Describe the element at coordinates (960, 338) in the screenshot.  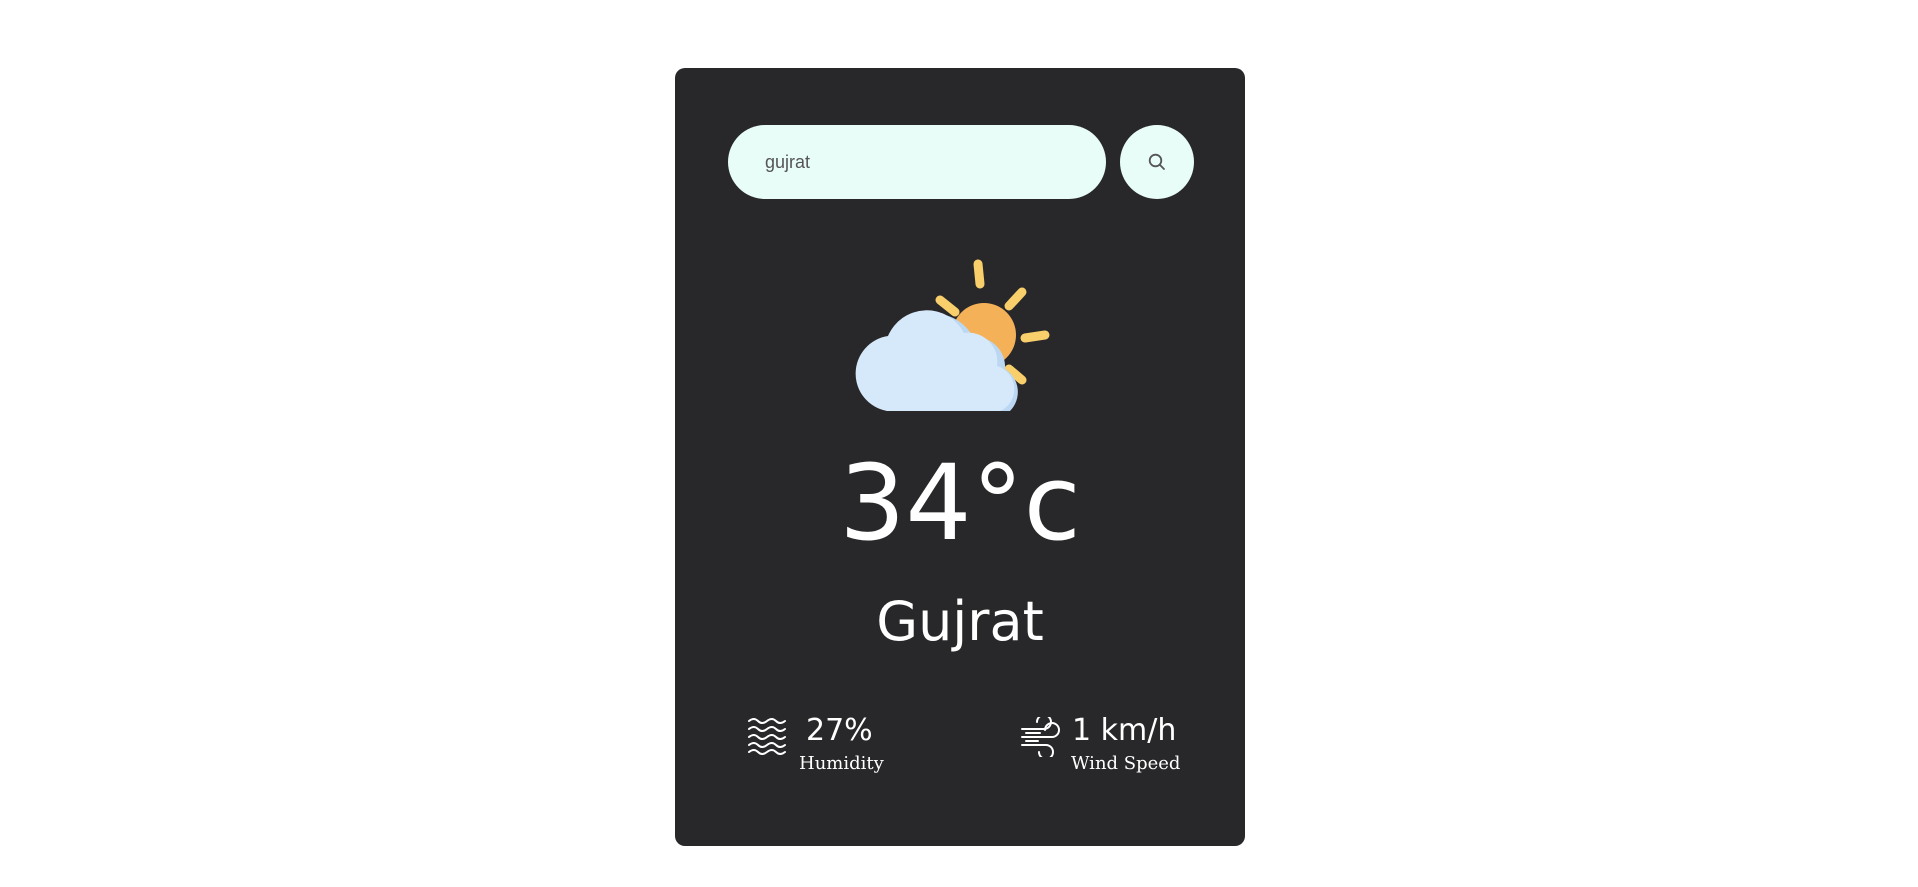
I see `partly-cloudy-icon` at that location.